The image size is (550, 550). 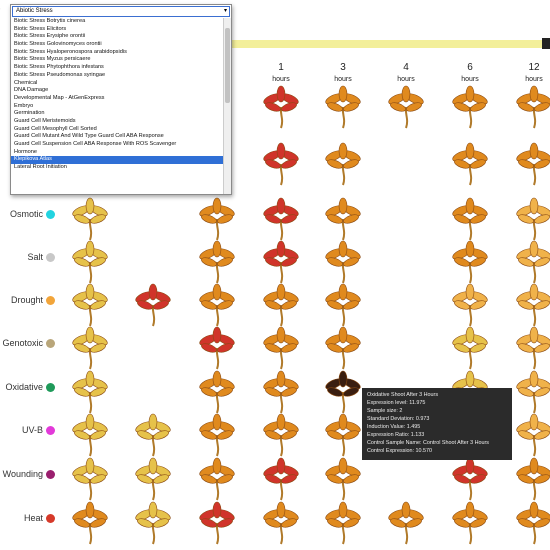 What do you see at coordinates (121, 60) in the screenshot?
I see `dropdown-option: Biotic Stress Myzus persicaere` at bounding box center [121, 60].